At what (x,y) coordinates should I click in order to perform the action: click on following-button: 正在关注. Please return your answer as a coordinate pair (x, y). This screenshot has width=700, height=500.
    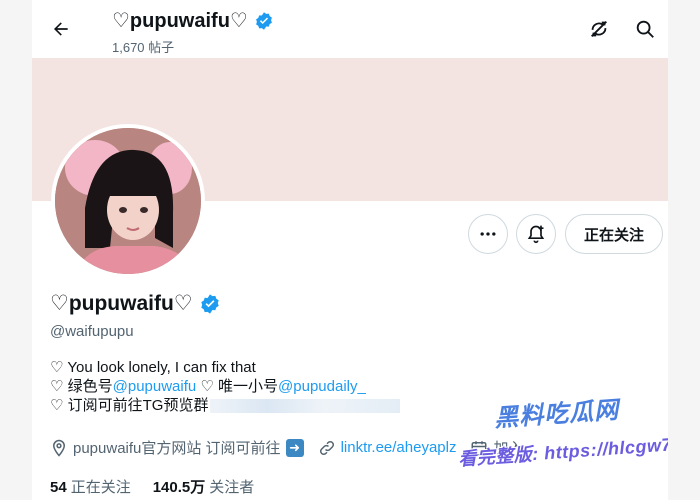
    Looking at the image, I should click on (614, 234).